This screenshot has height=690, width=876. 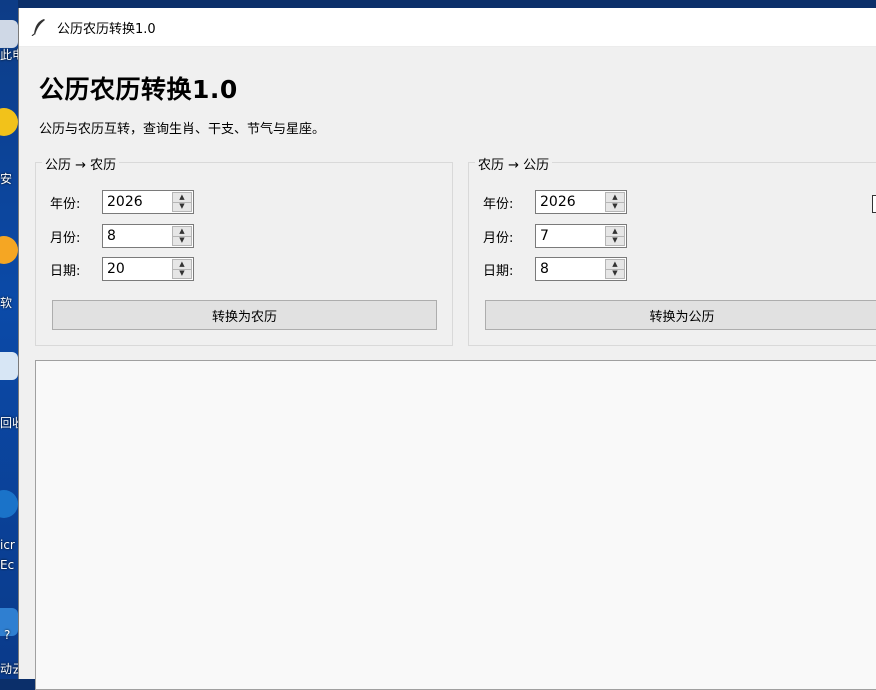 What do you see at coordinates (680, 315) in the screenshot?
I see `convert-to-solar-button: 转换为公历` at bounding box center [680, 315].